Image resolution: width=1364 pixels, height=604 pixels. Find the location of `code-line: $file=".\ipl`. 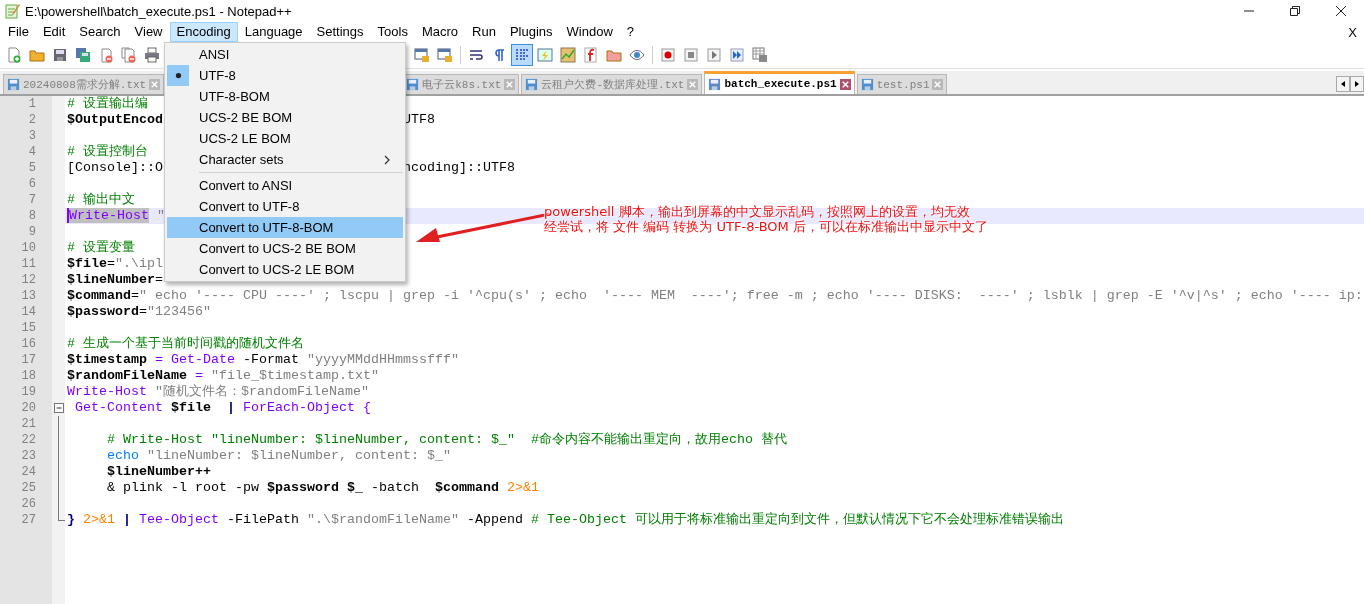

code-line: $file=".\ipl is located at coordinates (115, 263).